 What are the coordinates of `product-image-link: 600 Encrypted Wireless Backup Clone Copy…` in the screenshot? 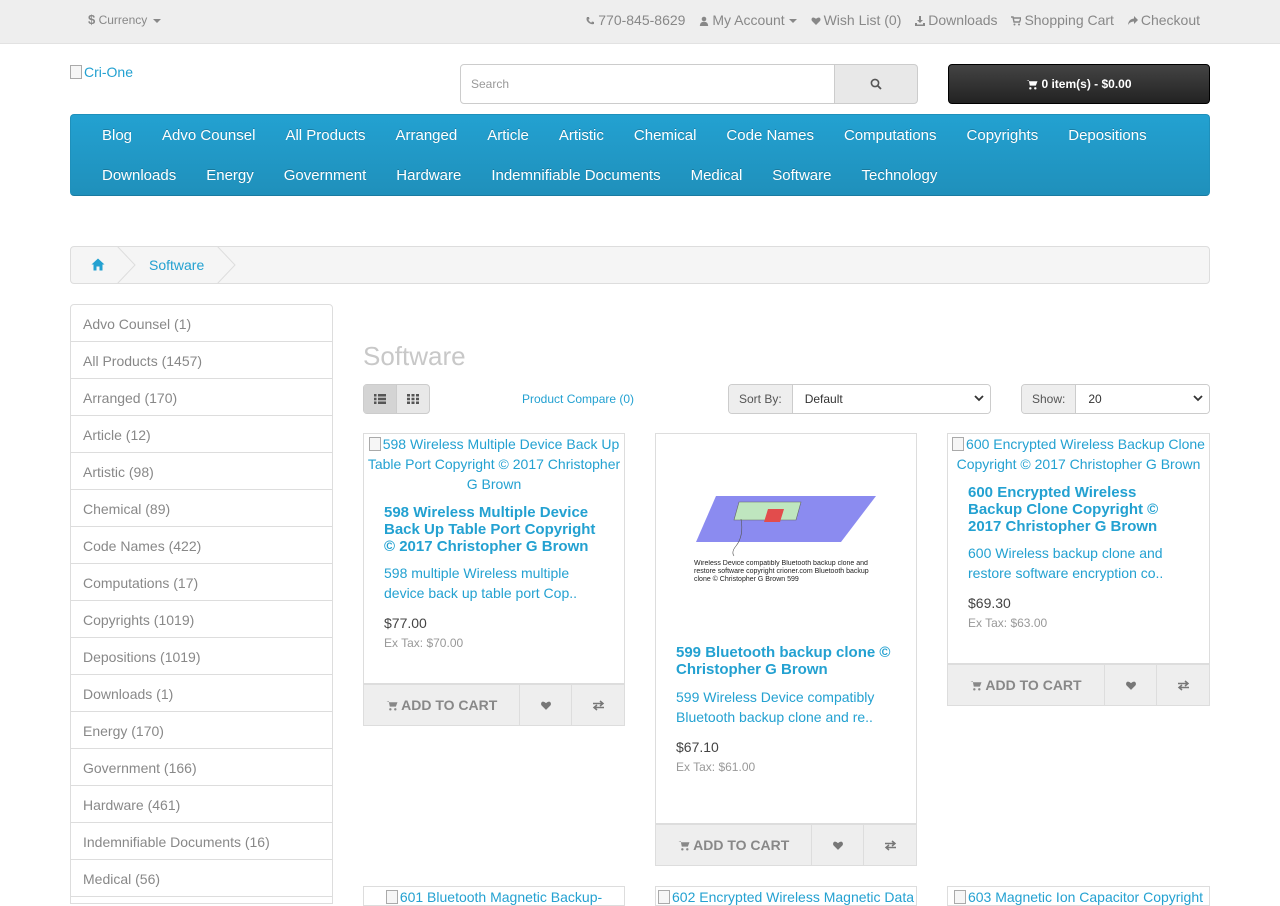 It's located at (1078, 454).